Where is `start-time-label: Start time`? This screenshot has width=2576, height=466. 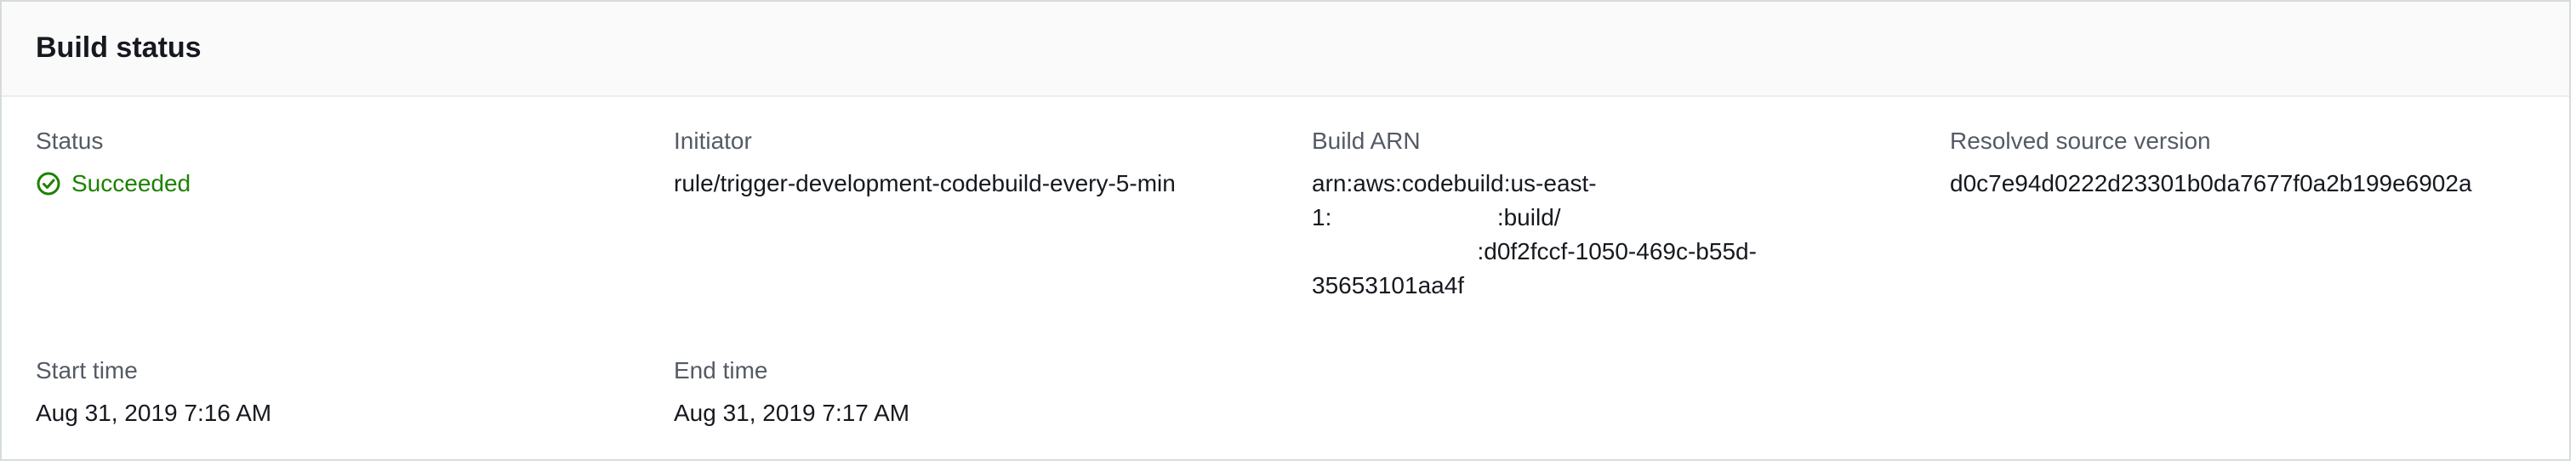 start-time-label: Start time is located at coordinates (87, 370).